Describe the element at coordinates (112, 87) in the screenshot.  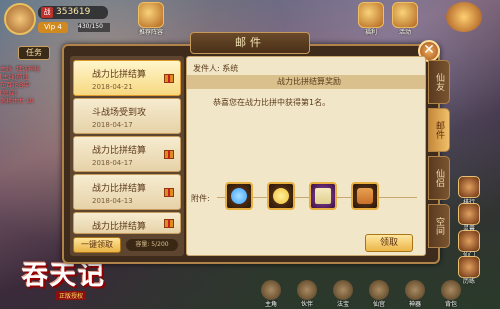
I see `mail-item-date: 2018-04-21` at that location.